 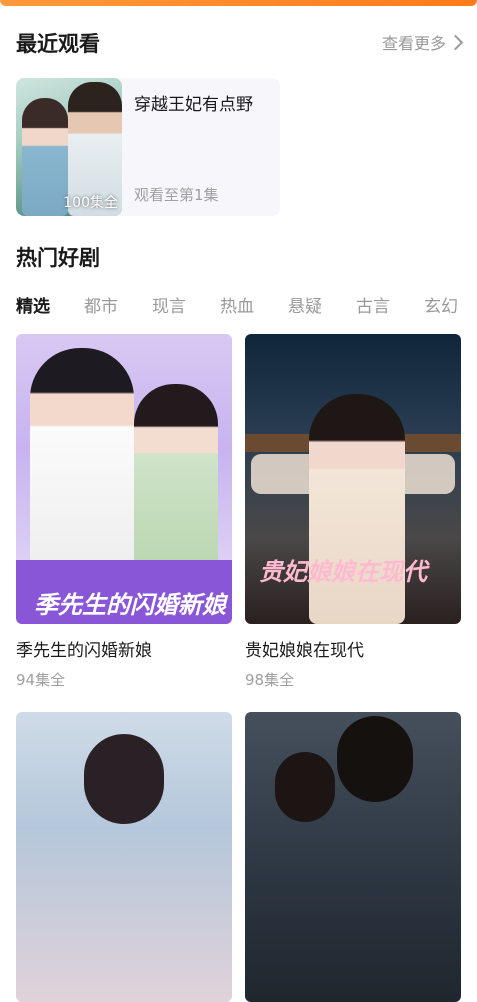 What do you see at coordinates (305, 304) in the screenshot?
I see `tab-mystery: 悬疑` at bounding box center [305, 304].